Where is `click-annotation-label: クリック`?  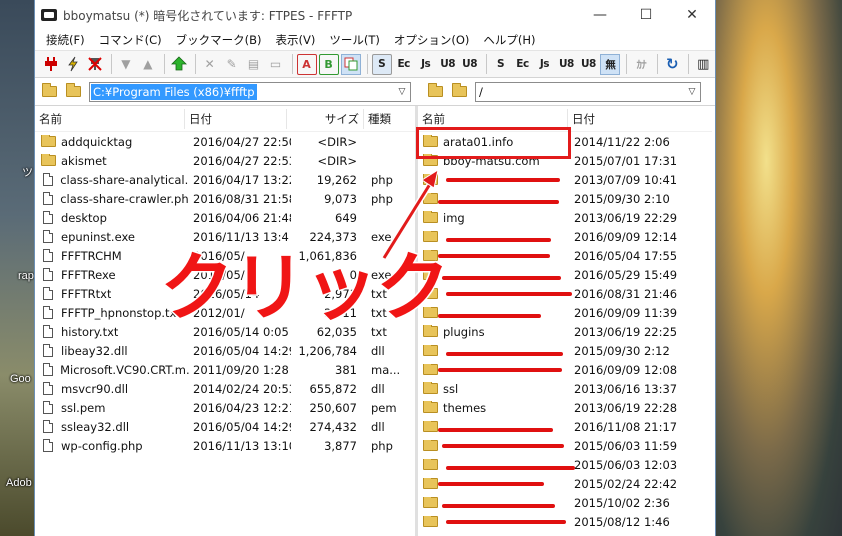 click-annotation-label: クリック is located at coordinates (305, 288).